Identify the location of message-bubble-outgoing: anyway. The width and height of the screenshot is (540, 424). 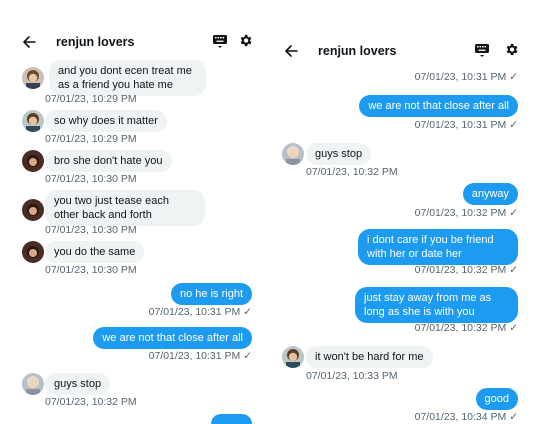
(490, 194).